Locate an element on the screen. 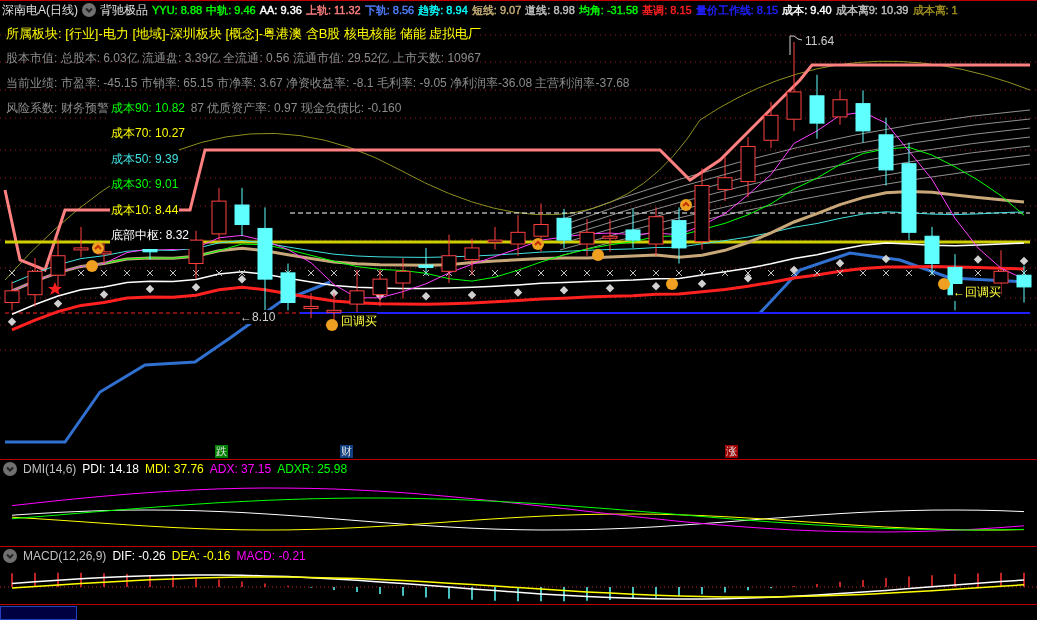 Image resolution: width=1037 pixels, height=620 pixels. indicator-value: 成本: 9.40 is located at coordinates (807, 10).